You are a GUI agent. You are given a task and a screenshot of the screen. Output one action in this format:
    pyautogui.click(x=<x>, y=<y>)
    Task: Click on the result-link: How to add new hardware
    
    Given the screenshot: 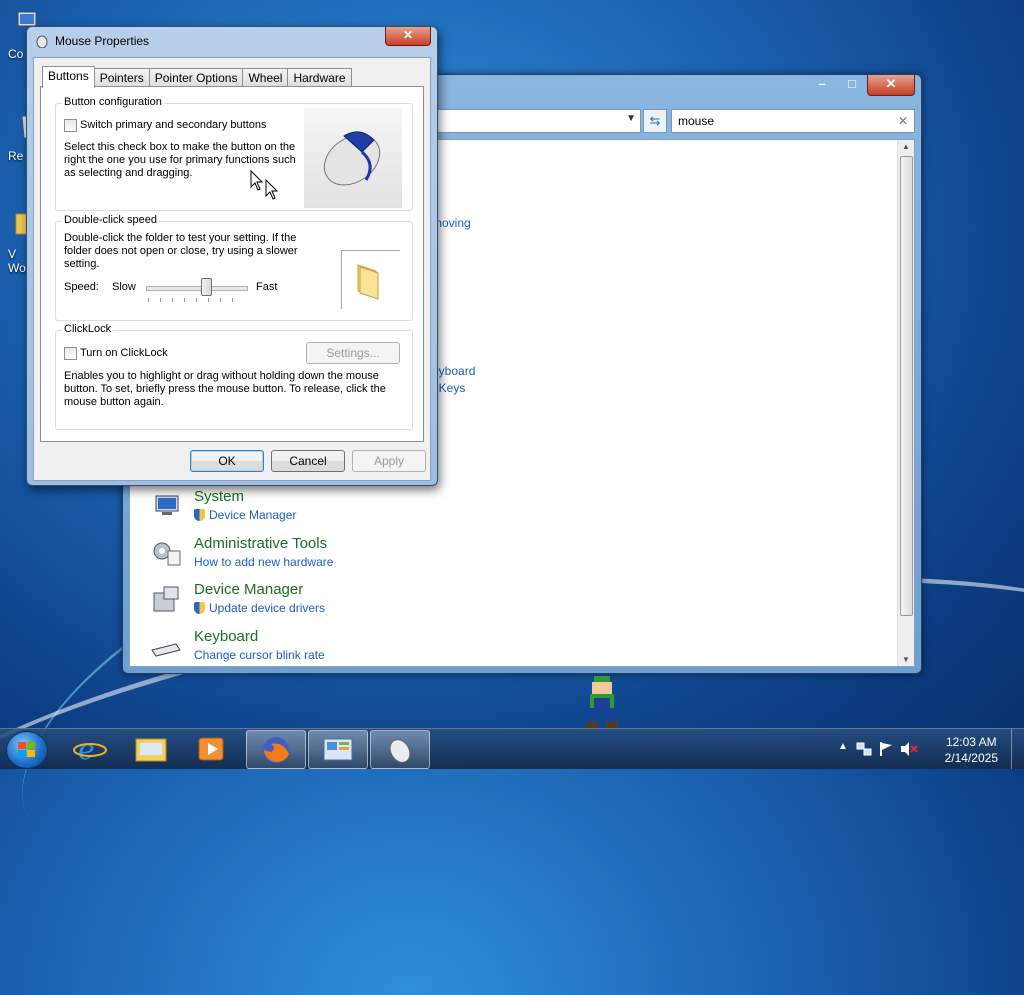 What is the action you would take?
    pyautogui.click(x=263, y=562)
    